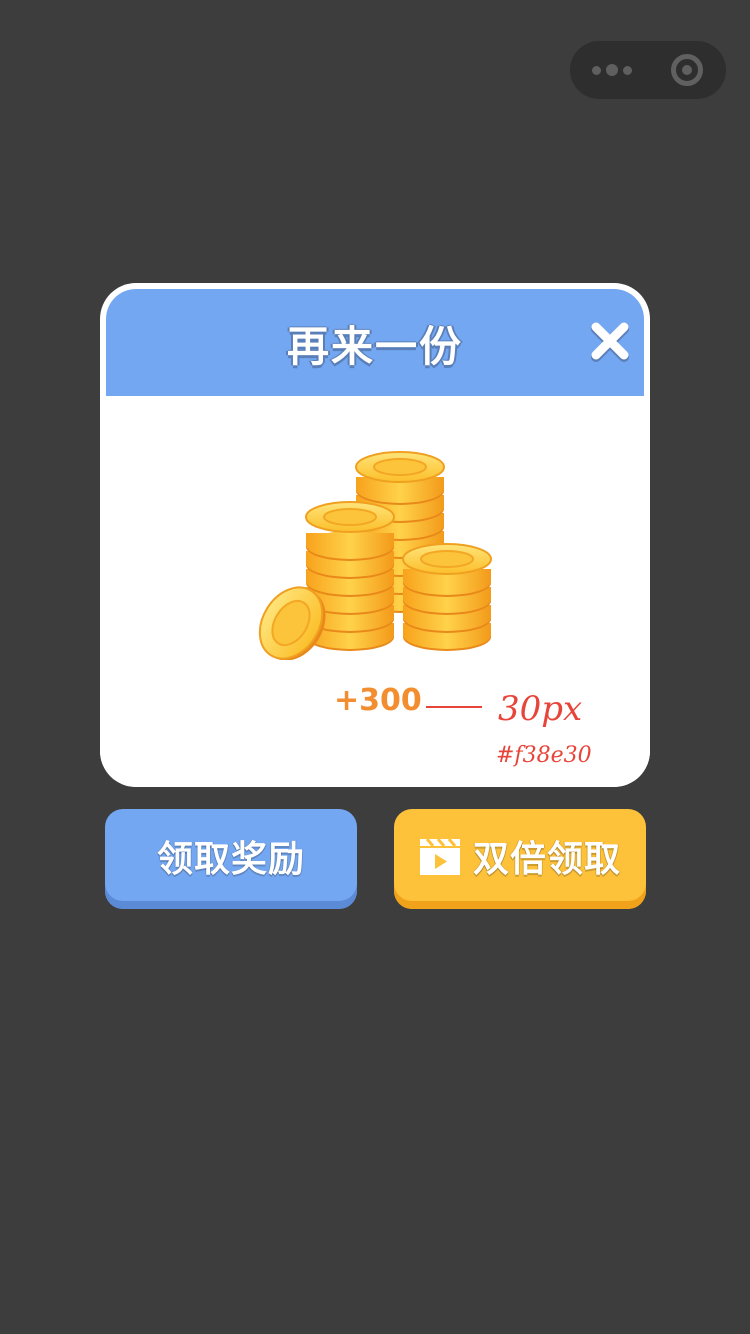  I want to click on gold-coins-illustration, so click(375, 555).